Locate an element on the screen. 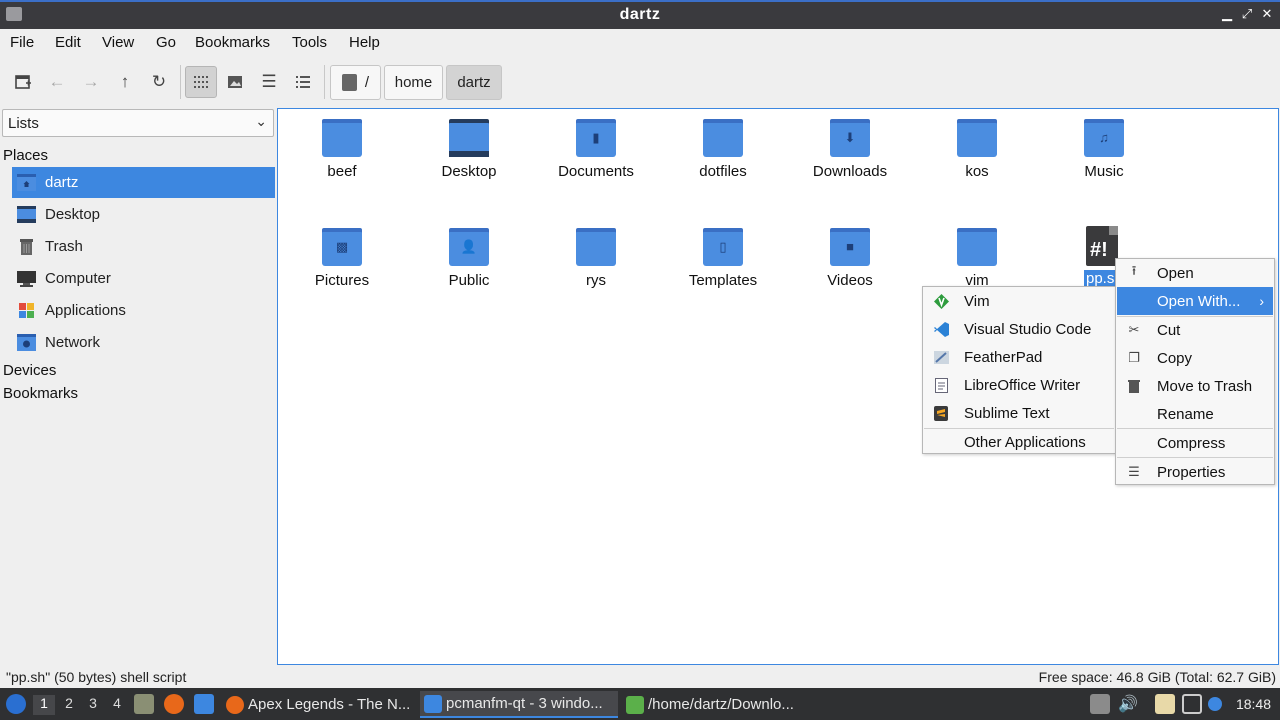  sidebar-item-desktop: Desktop is located at coordinates (143, 214).